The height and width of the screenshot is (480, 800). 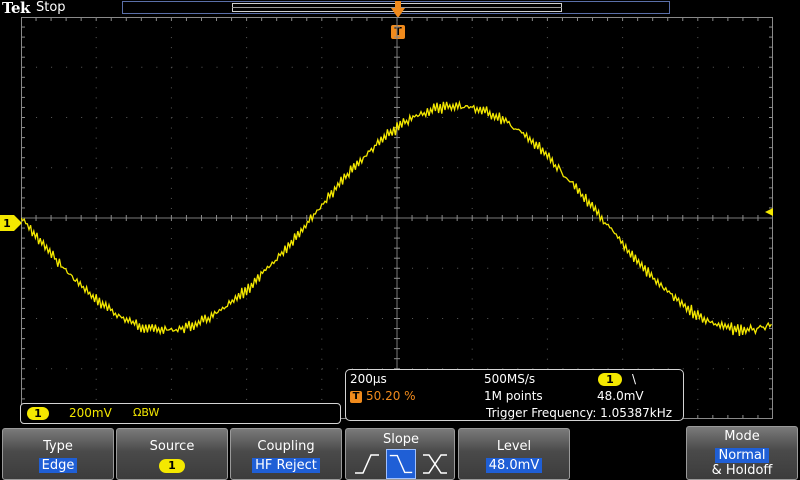 I want to click on coupling-title: Coupling, so click(x=286, y=446).